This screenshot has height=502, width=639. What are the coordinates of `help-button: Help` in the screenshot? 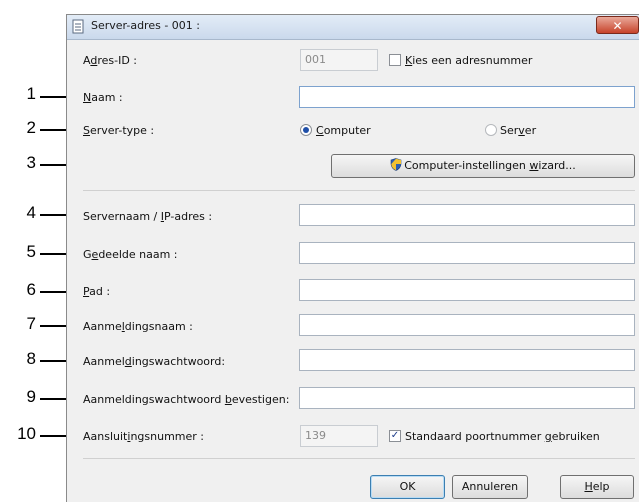 It's located at (597, 487).